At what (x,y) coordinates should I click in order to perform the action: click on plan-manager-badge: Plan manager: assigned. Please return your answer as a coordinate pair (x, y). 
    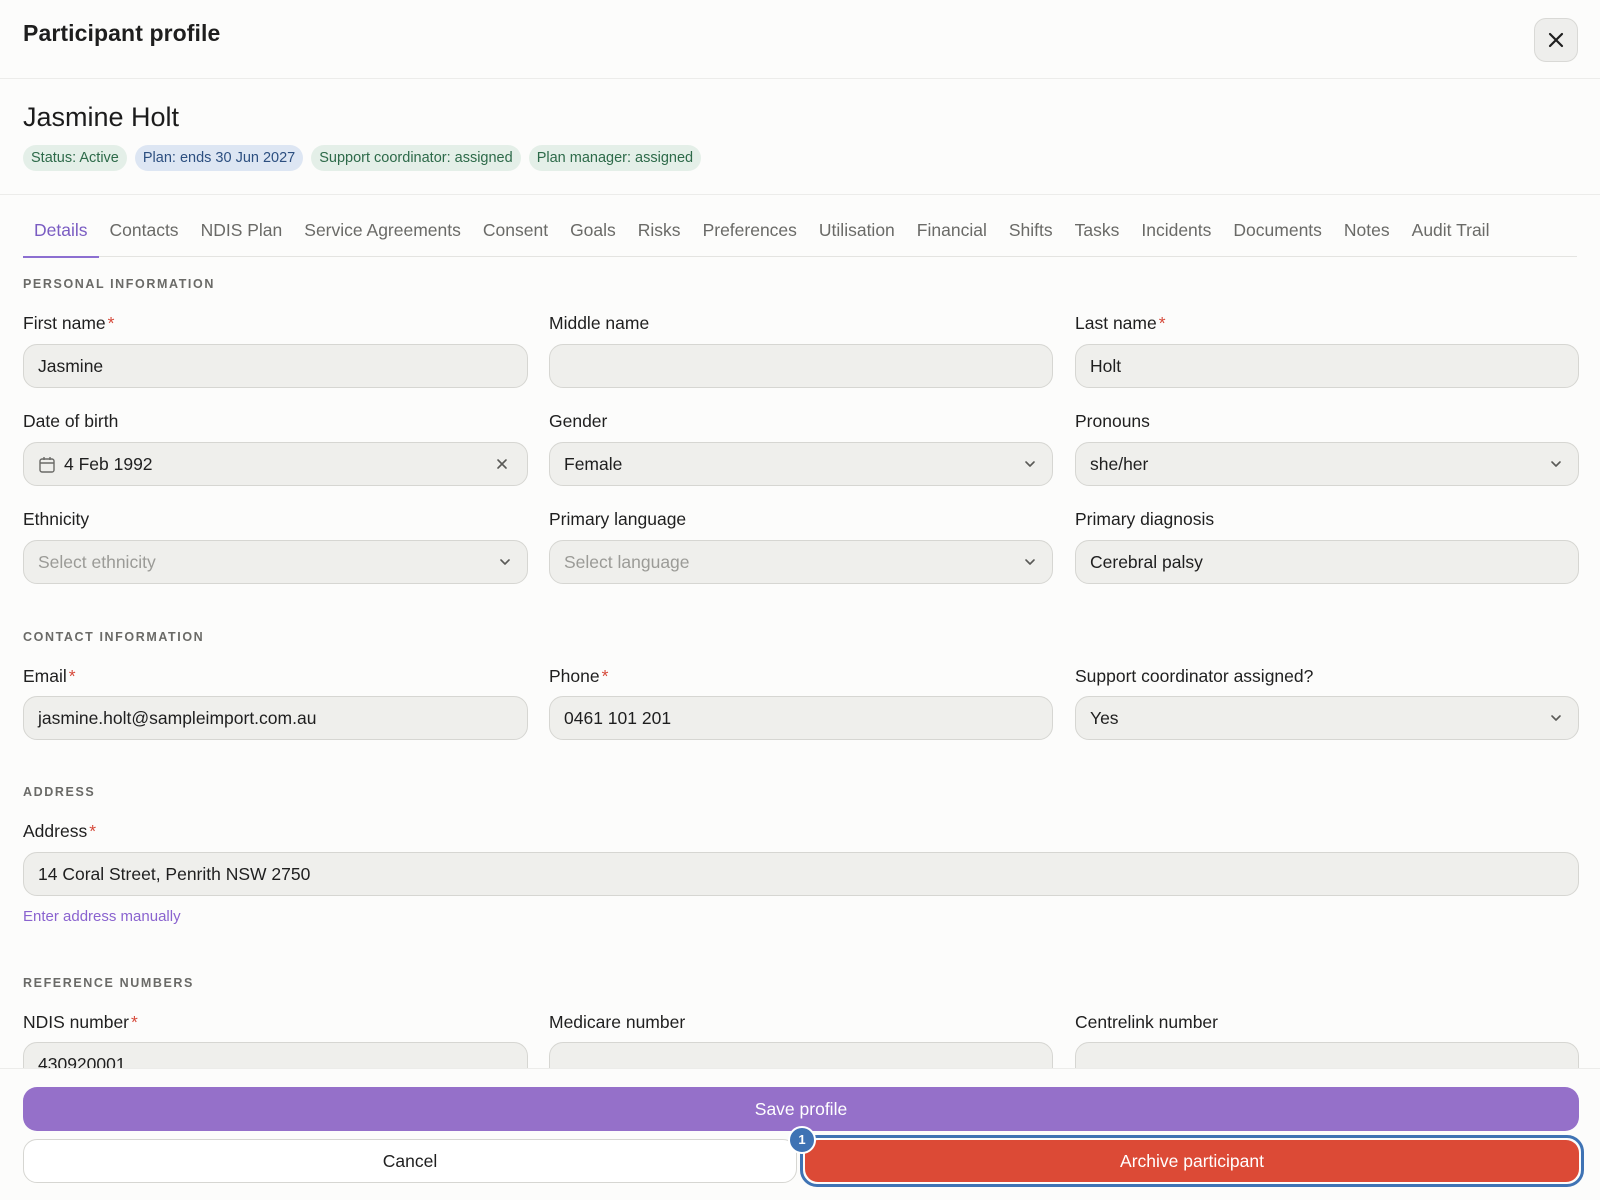
    Looking at the image, I should click on (615, 158).